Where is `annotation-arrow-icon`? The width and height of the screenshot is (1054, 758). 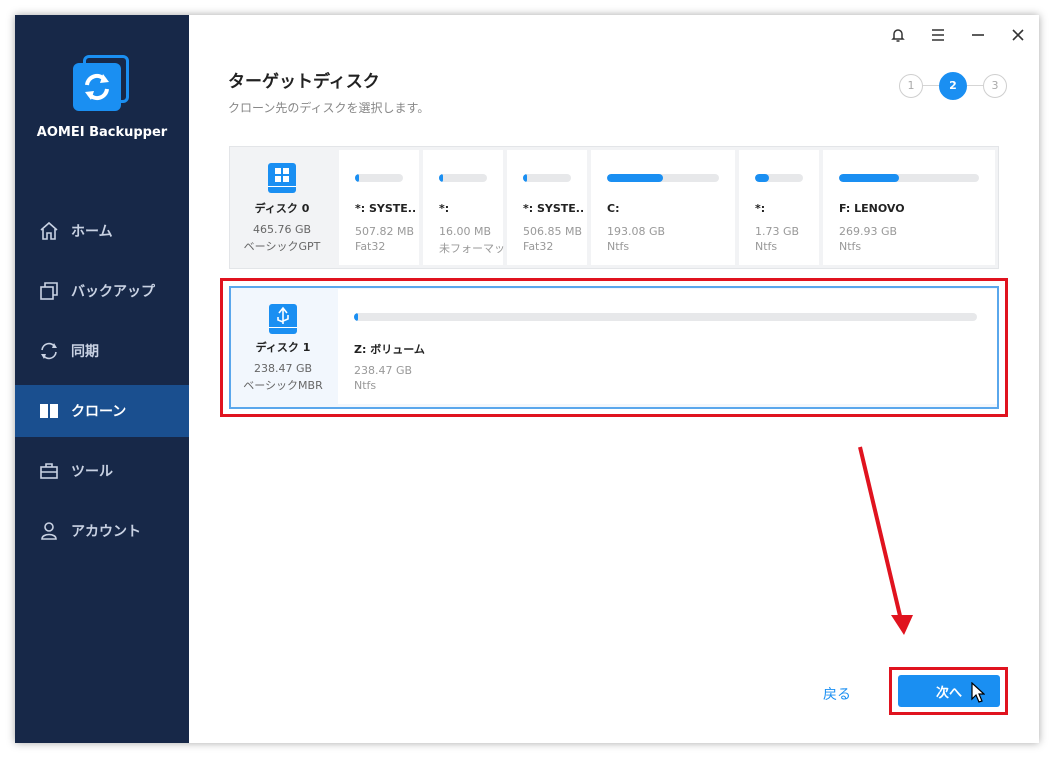 annotation-arrow-icon is located at coordinates (885, 540).